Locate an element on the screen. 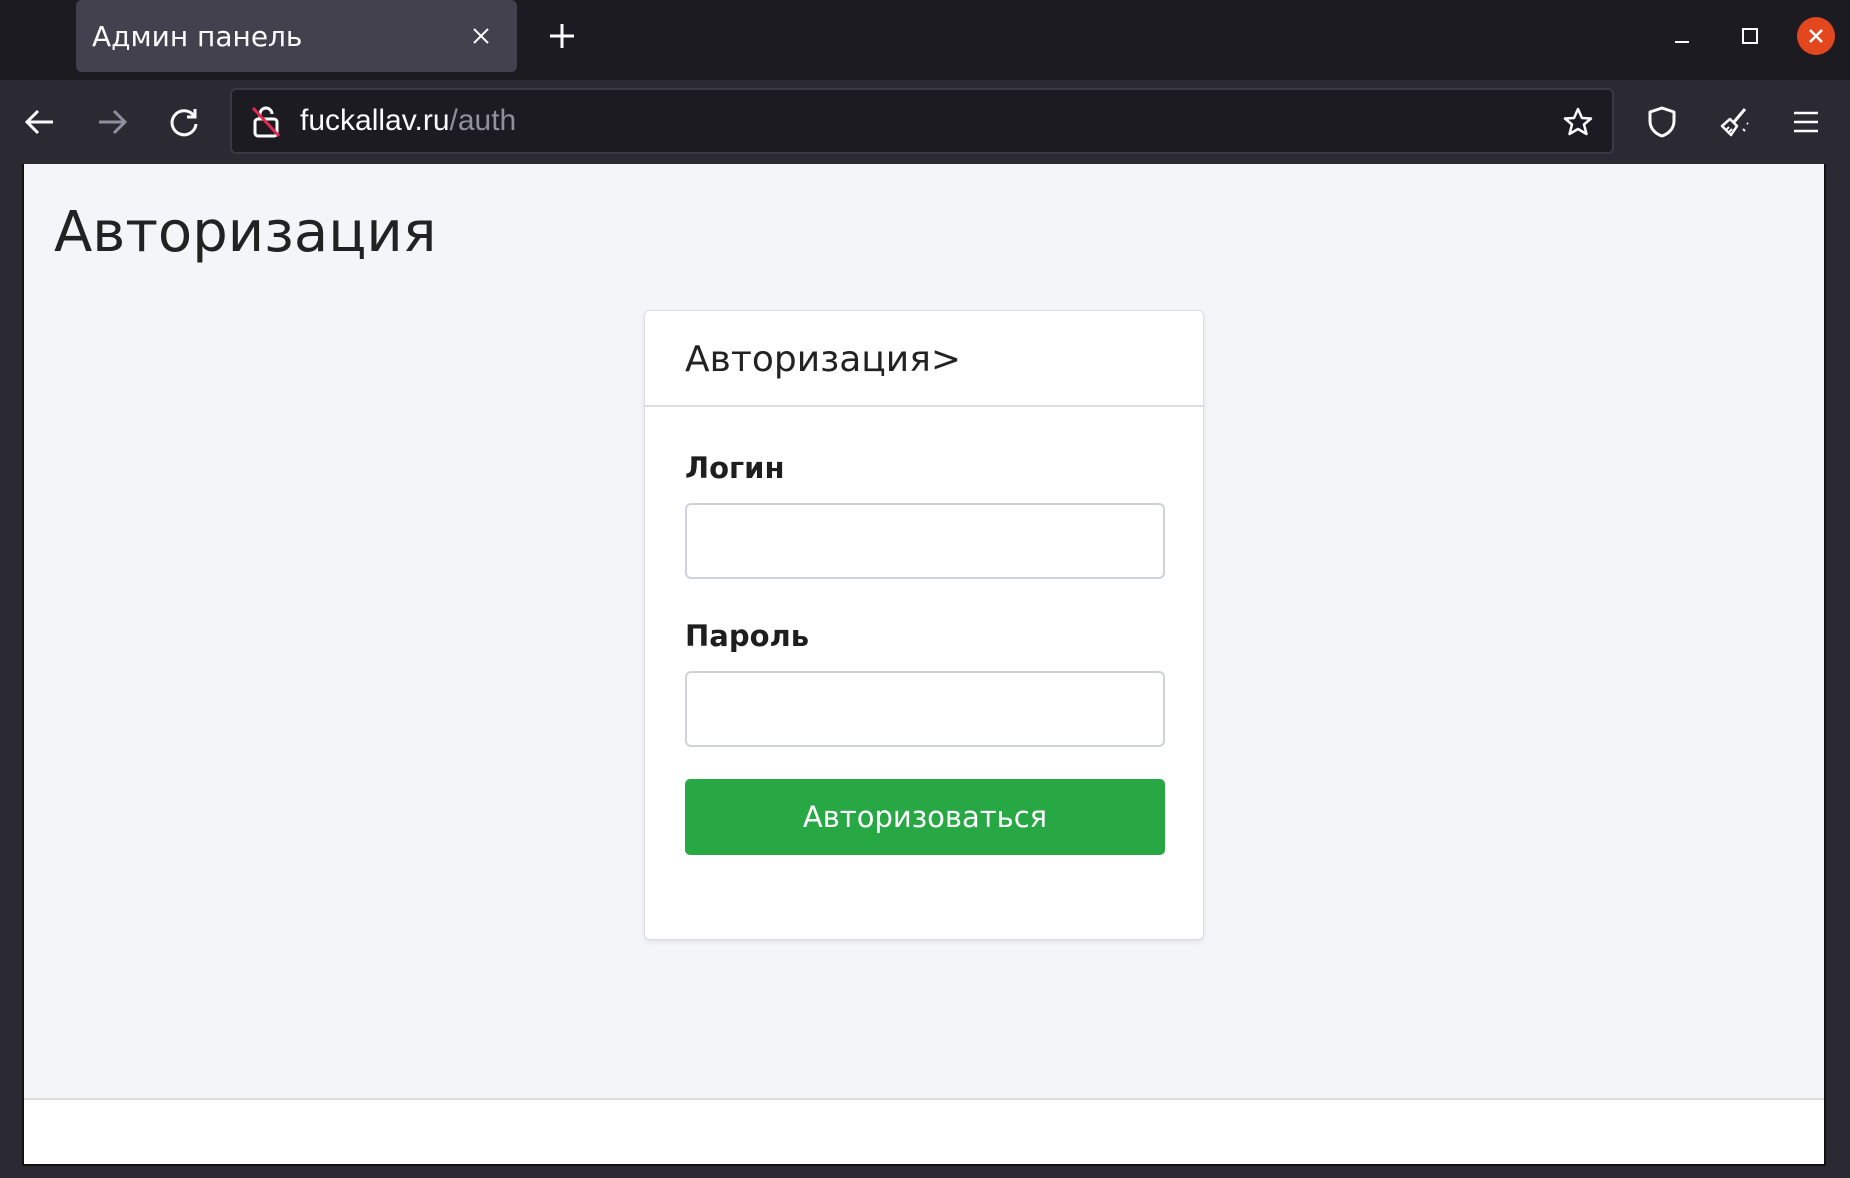 Image resolution: width=1850 pixels, height=1178 pixels. hamburger-menu-icon is located at coordinates (1806, 122).